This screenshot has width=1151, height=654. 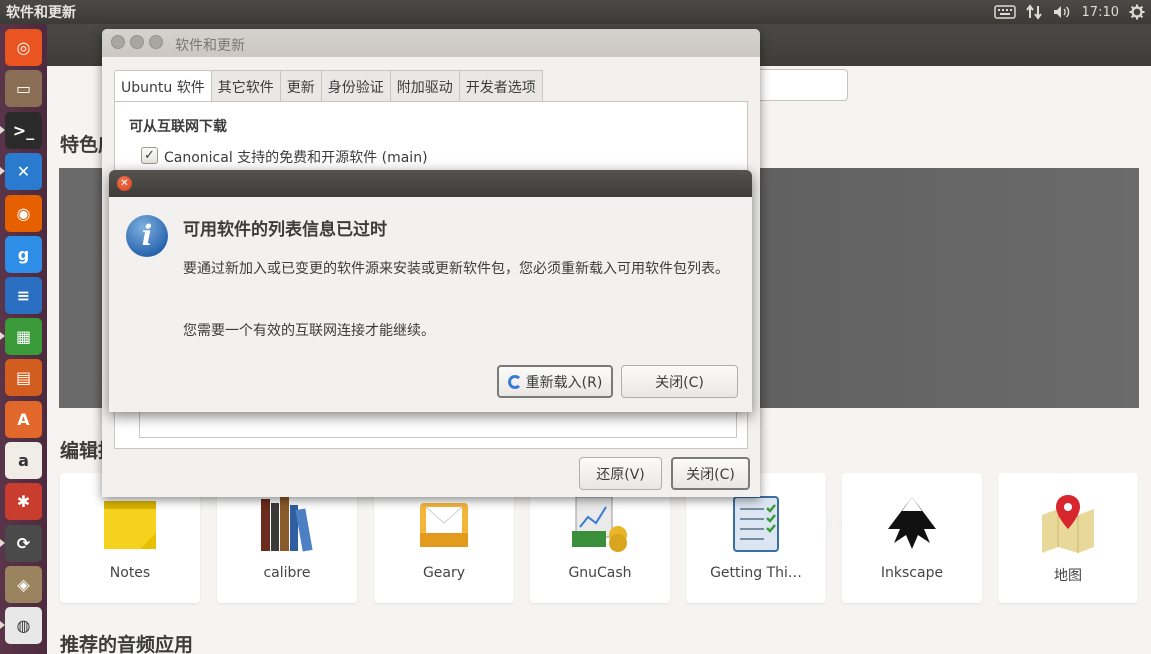 What do you see at coordinates (756, 523) in the screenshot?
I see `getting-things-checklist-icon` at bounding box center [756, 523].